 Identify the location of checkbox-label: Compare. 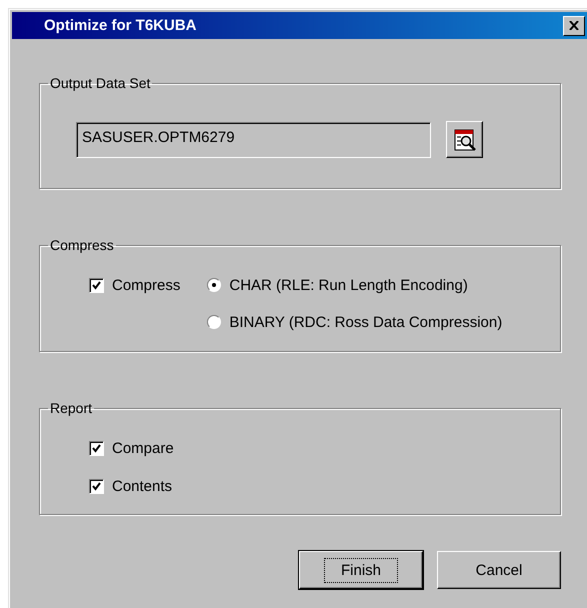
(143, 448).